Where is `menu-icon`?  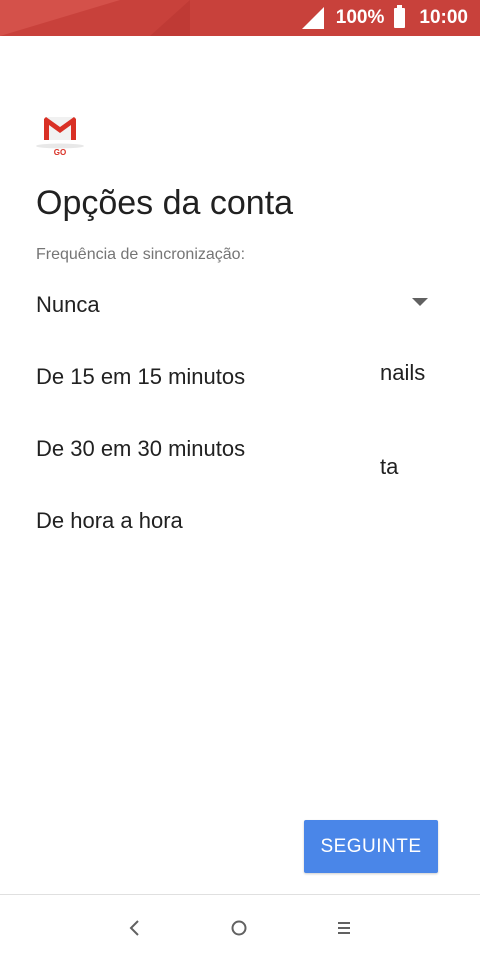 menu-icon is located at coordinates (344, 928).